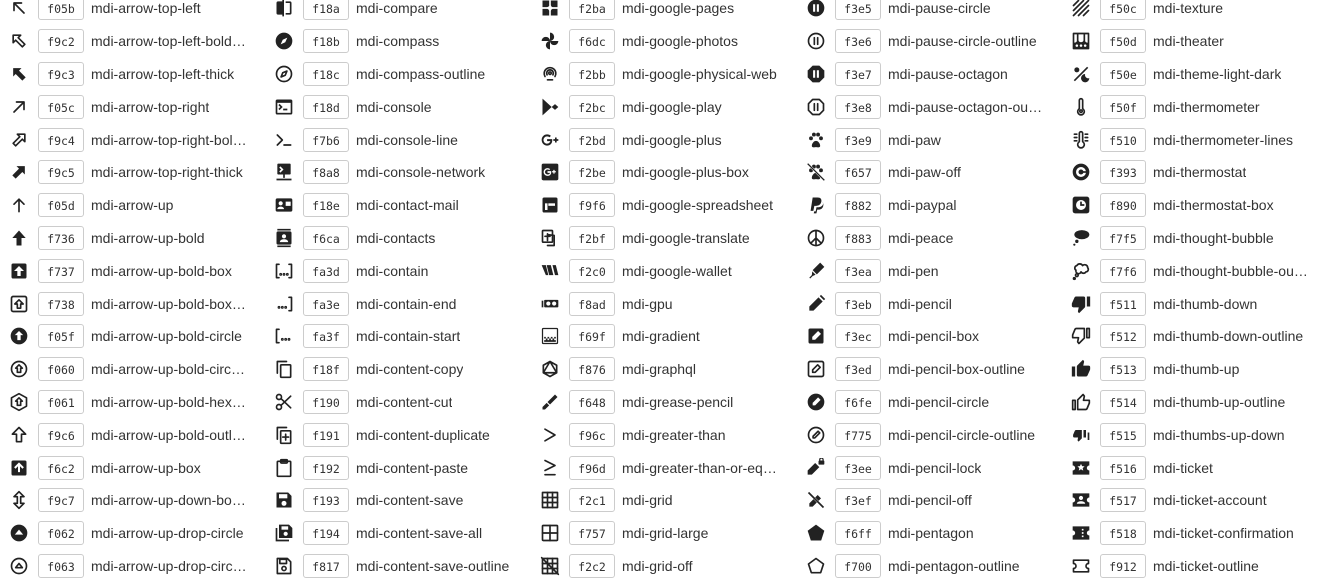 This screenshot has height=583, width=1328. I want to click on grid-large-icon, so click(550, 533).